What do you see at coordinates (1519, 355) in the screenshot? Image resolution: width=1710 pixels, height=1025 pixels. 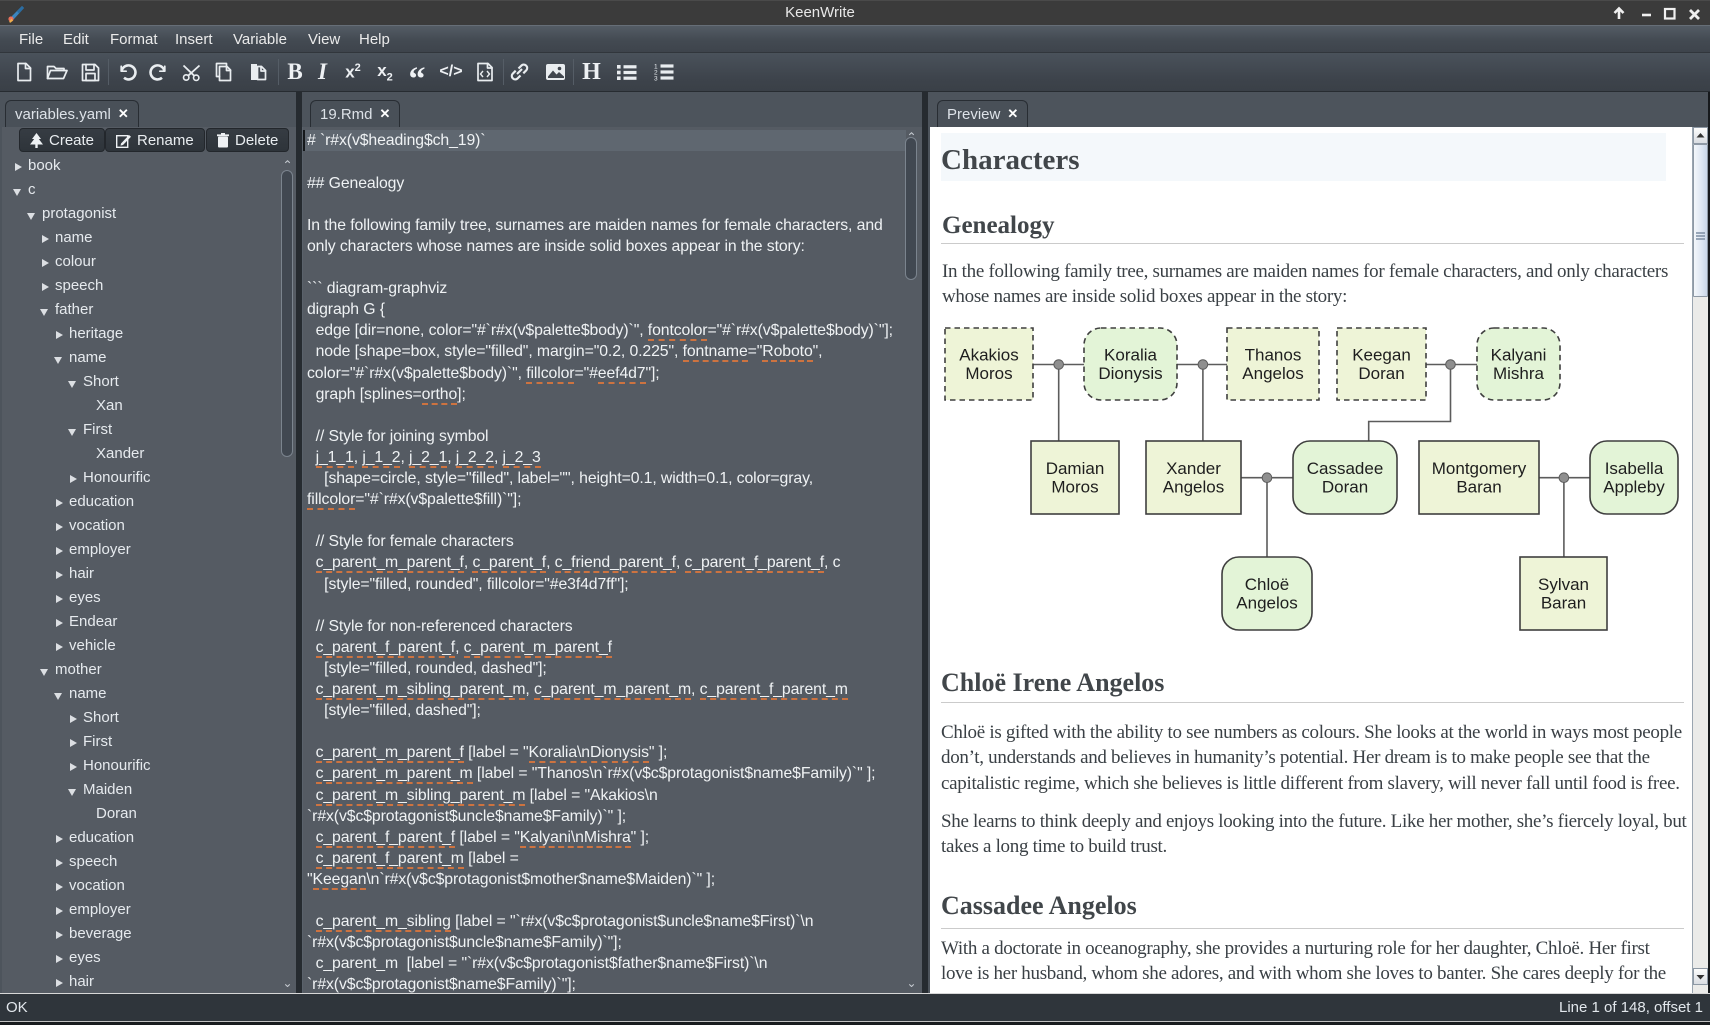 I see `svg-text: Kalyani` at bounding box center [1519, 355].